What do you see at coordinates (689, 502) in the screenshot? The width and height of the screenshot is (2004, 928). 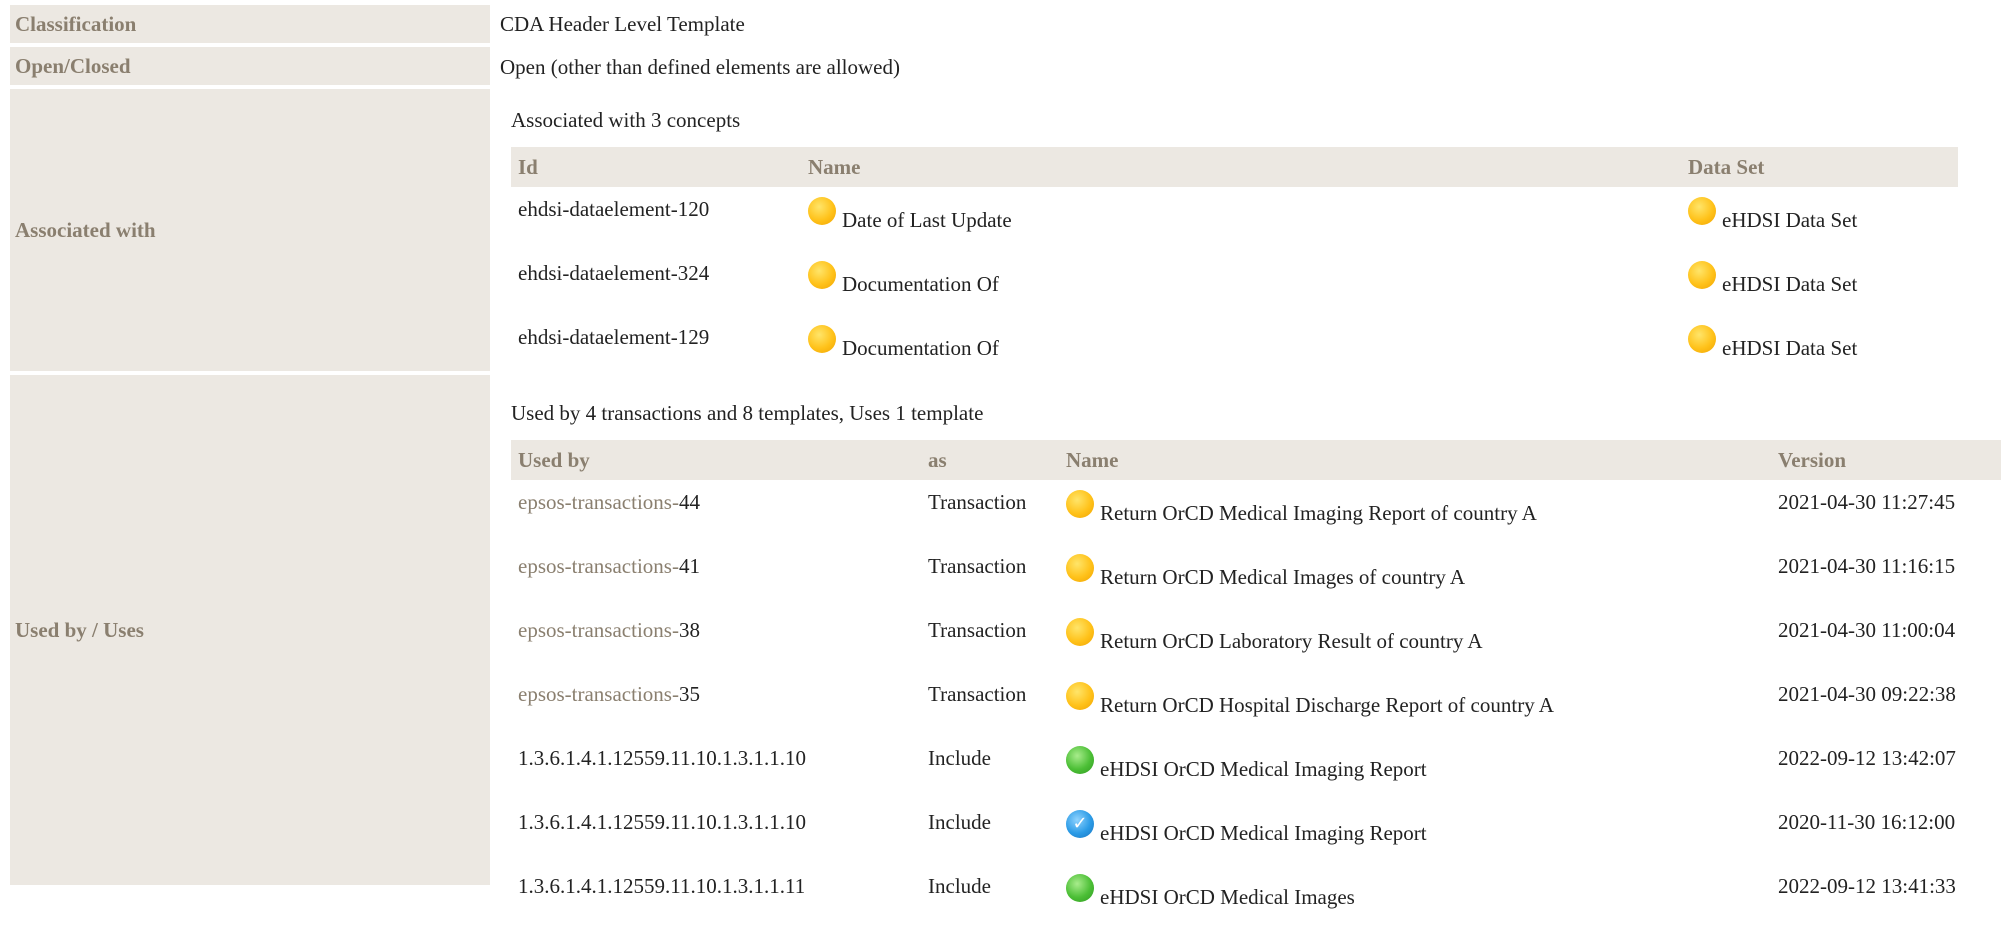 I see `used-by-number: 44` at bounding box center [689, 502].